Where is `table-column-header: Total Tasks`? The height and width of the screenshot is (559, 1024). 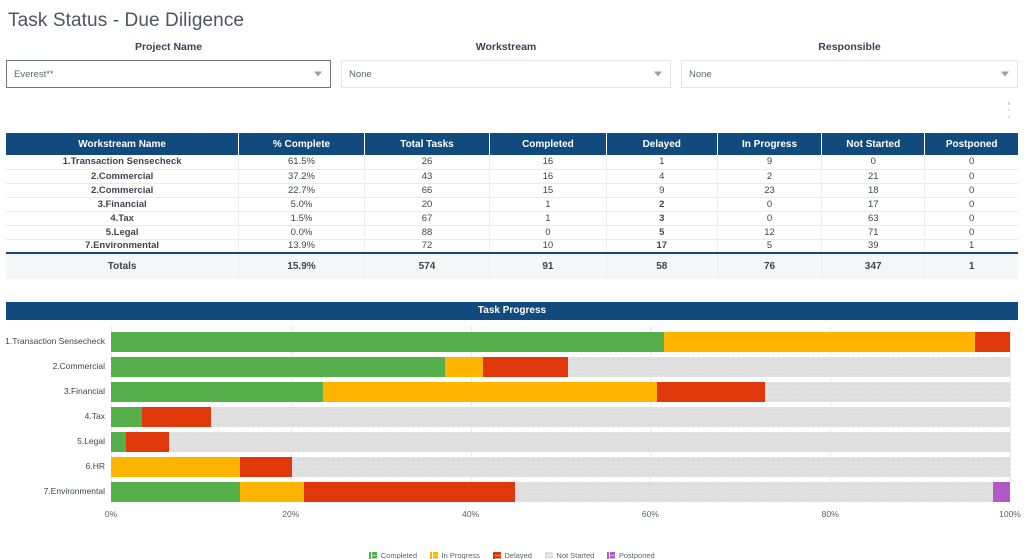 table-column-header: Total Tasks is located at coordinates (427, 144).